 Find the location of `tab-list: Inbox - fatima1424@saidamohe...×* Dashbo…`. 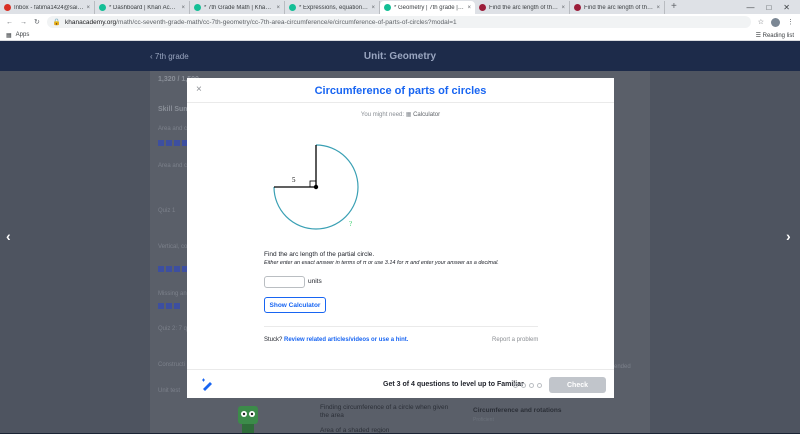

tab-list: Inbox - fatima1424@saidamohe...×* Dashbo… is located at coordinates (332, 7).